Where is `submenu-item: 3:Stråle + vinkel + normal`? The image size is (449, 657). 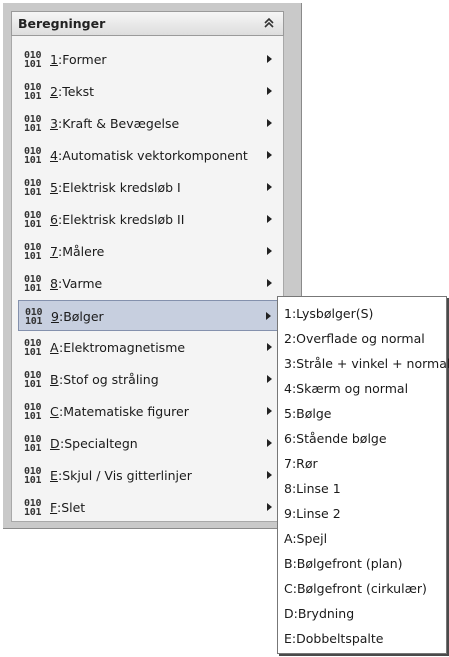
submenu-item: 3:Stråle + vinkel + normal is located at coordinates (366, 363).